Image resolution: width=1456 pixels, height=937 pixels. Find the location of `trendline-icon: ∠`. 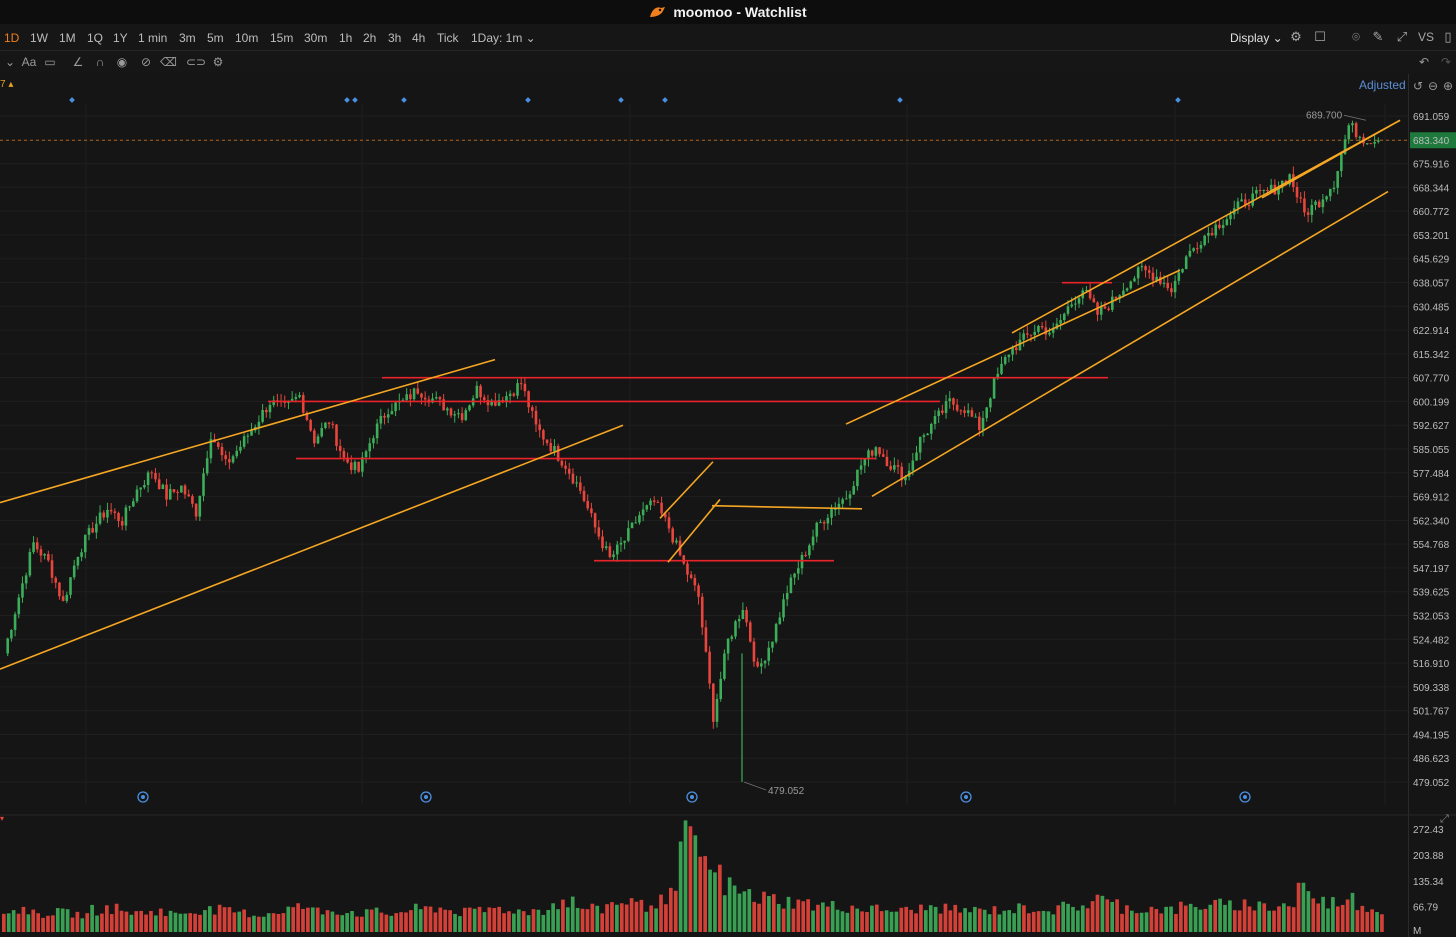

trendline-icon: ∠ is located at coordinates (78, 62).